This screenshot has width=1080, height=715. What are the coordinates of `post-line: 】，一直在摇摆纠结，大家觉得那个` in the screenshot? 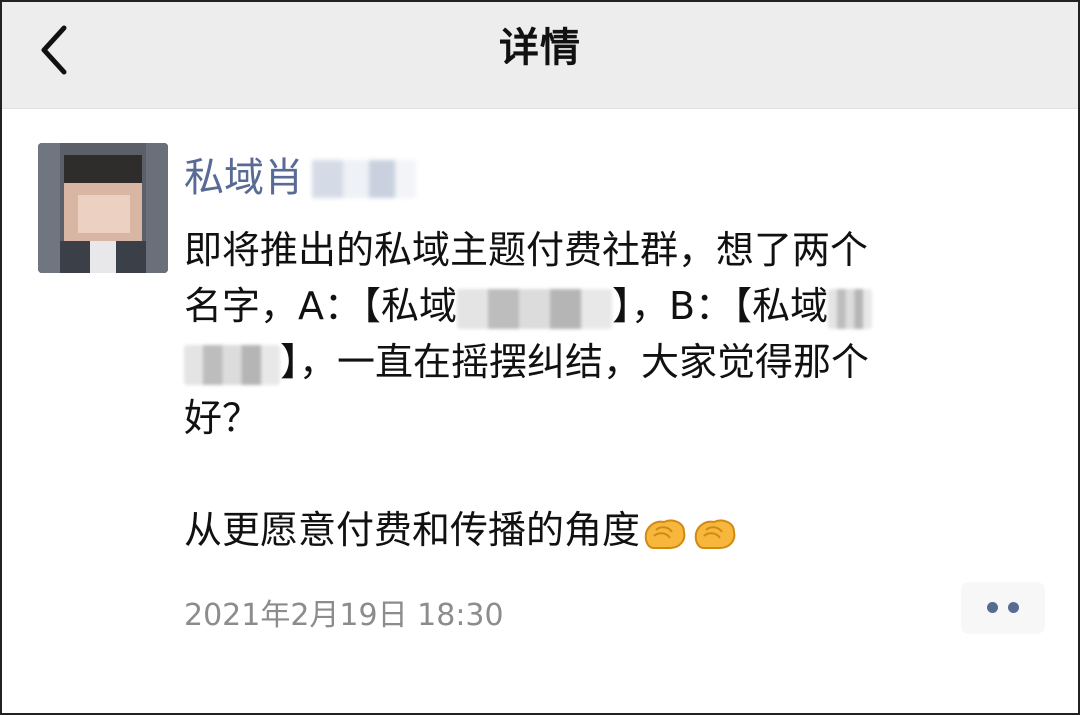 It's located at (604, 362).